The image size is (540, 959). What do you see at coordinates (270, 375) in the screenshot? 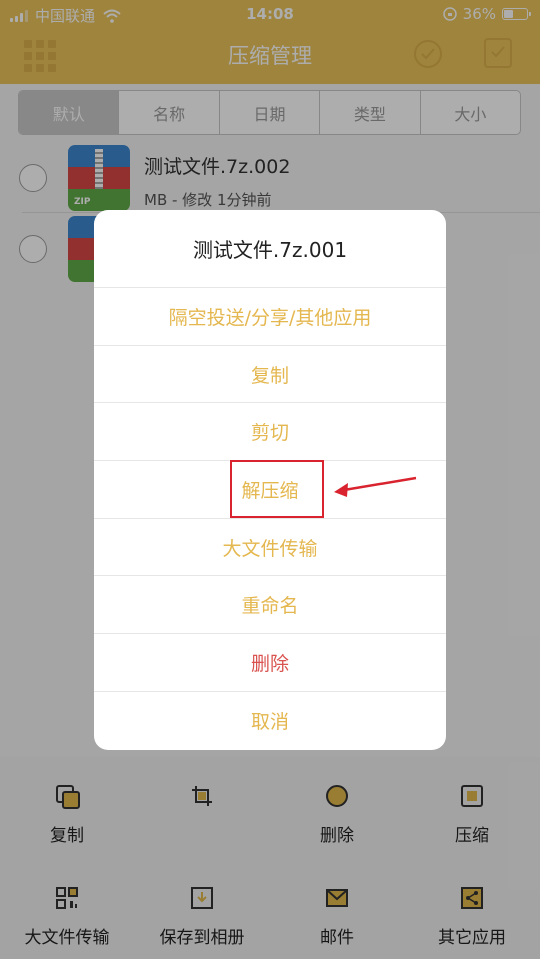
I see `action-copy-button: 复制` at bounding box center [270, 375].